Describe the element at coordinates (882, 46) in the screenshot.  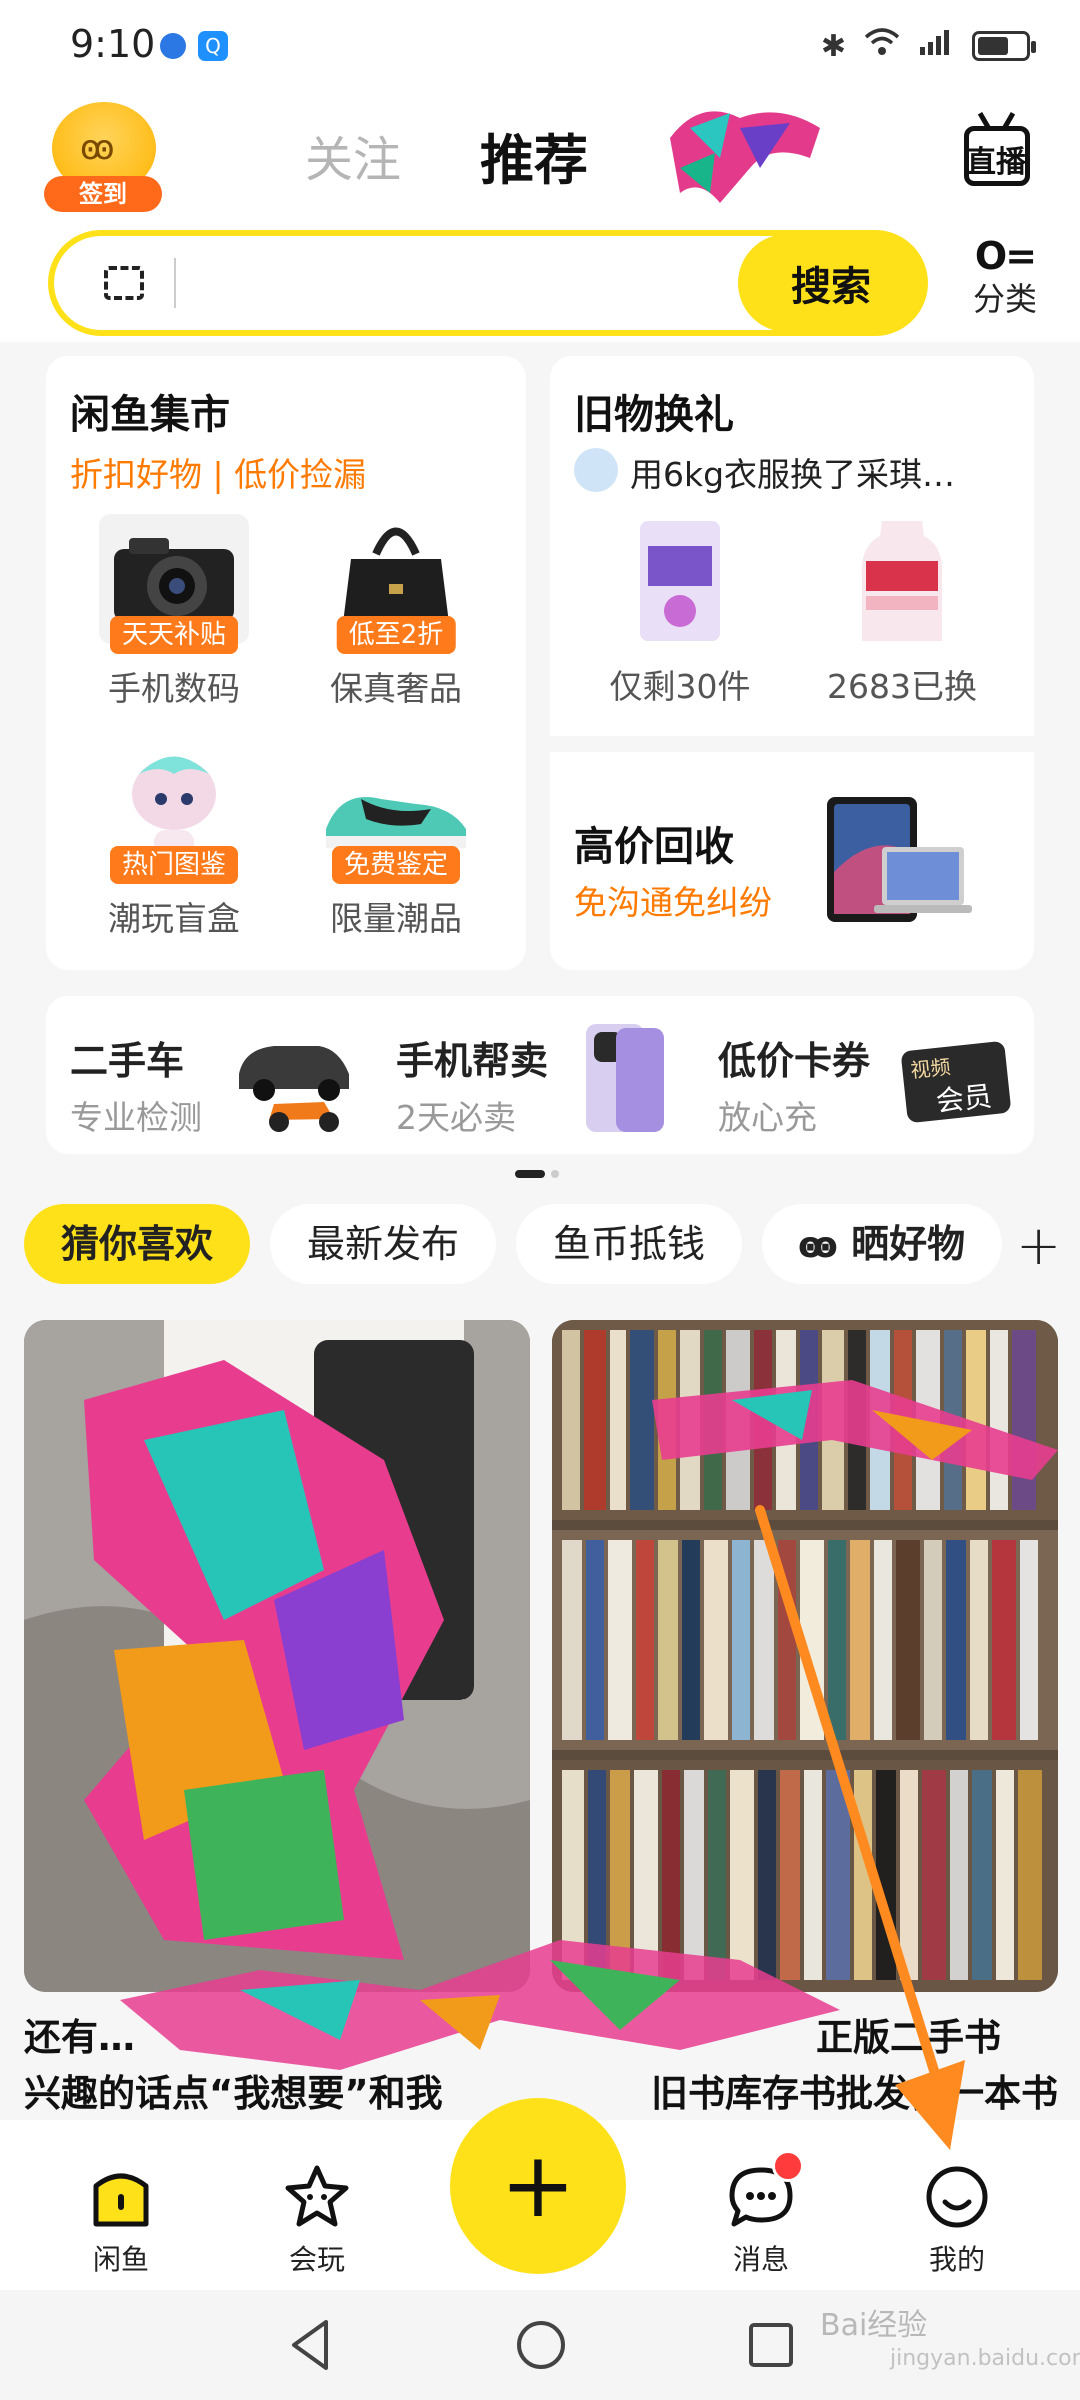
I see `wifi-icon` at that location.